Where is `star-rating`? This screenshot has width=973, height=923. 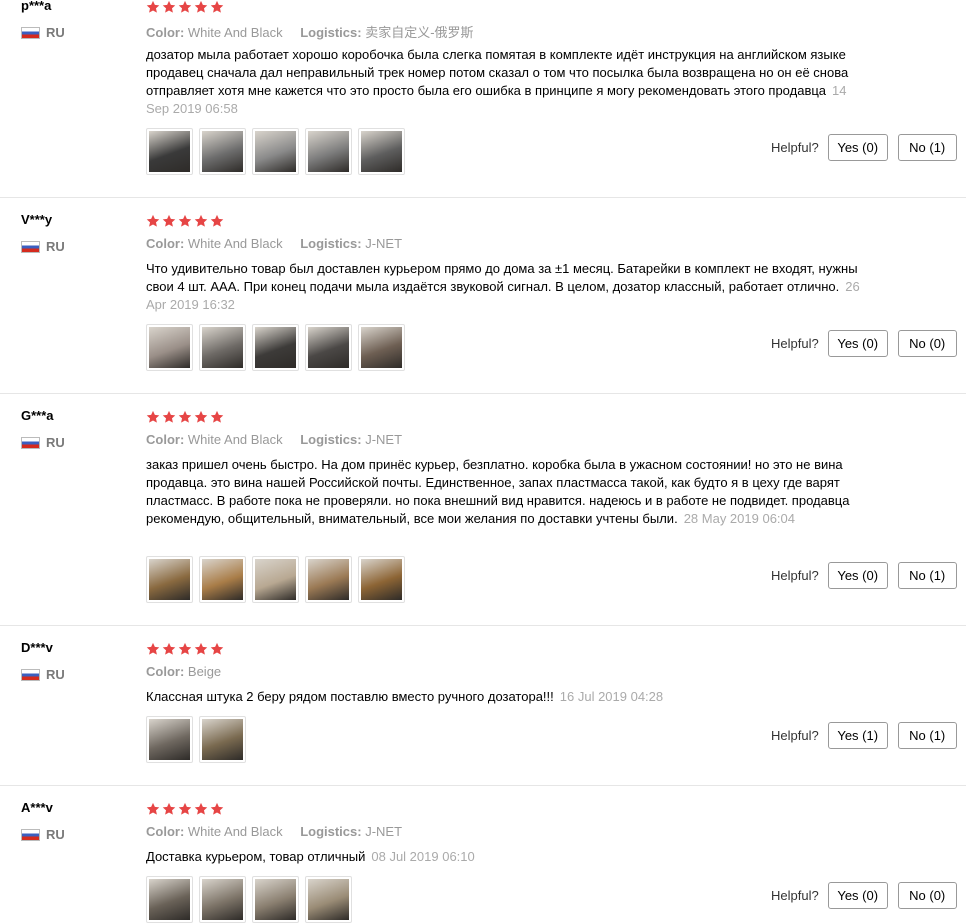
star-rating is located at coordinates (185, 221).